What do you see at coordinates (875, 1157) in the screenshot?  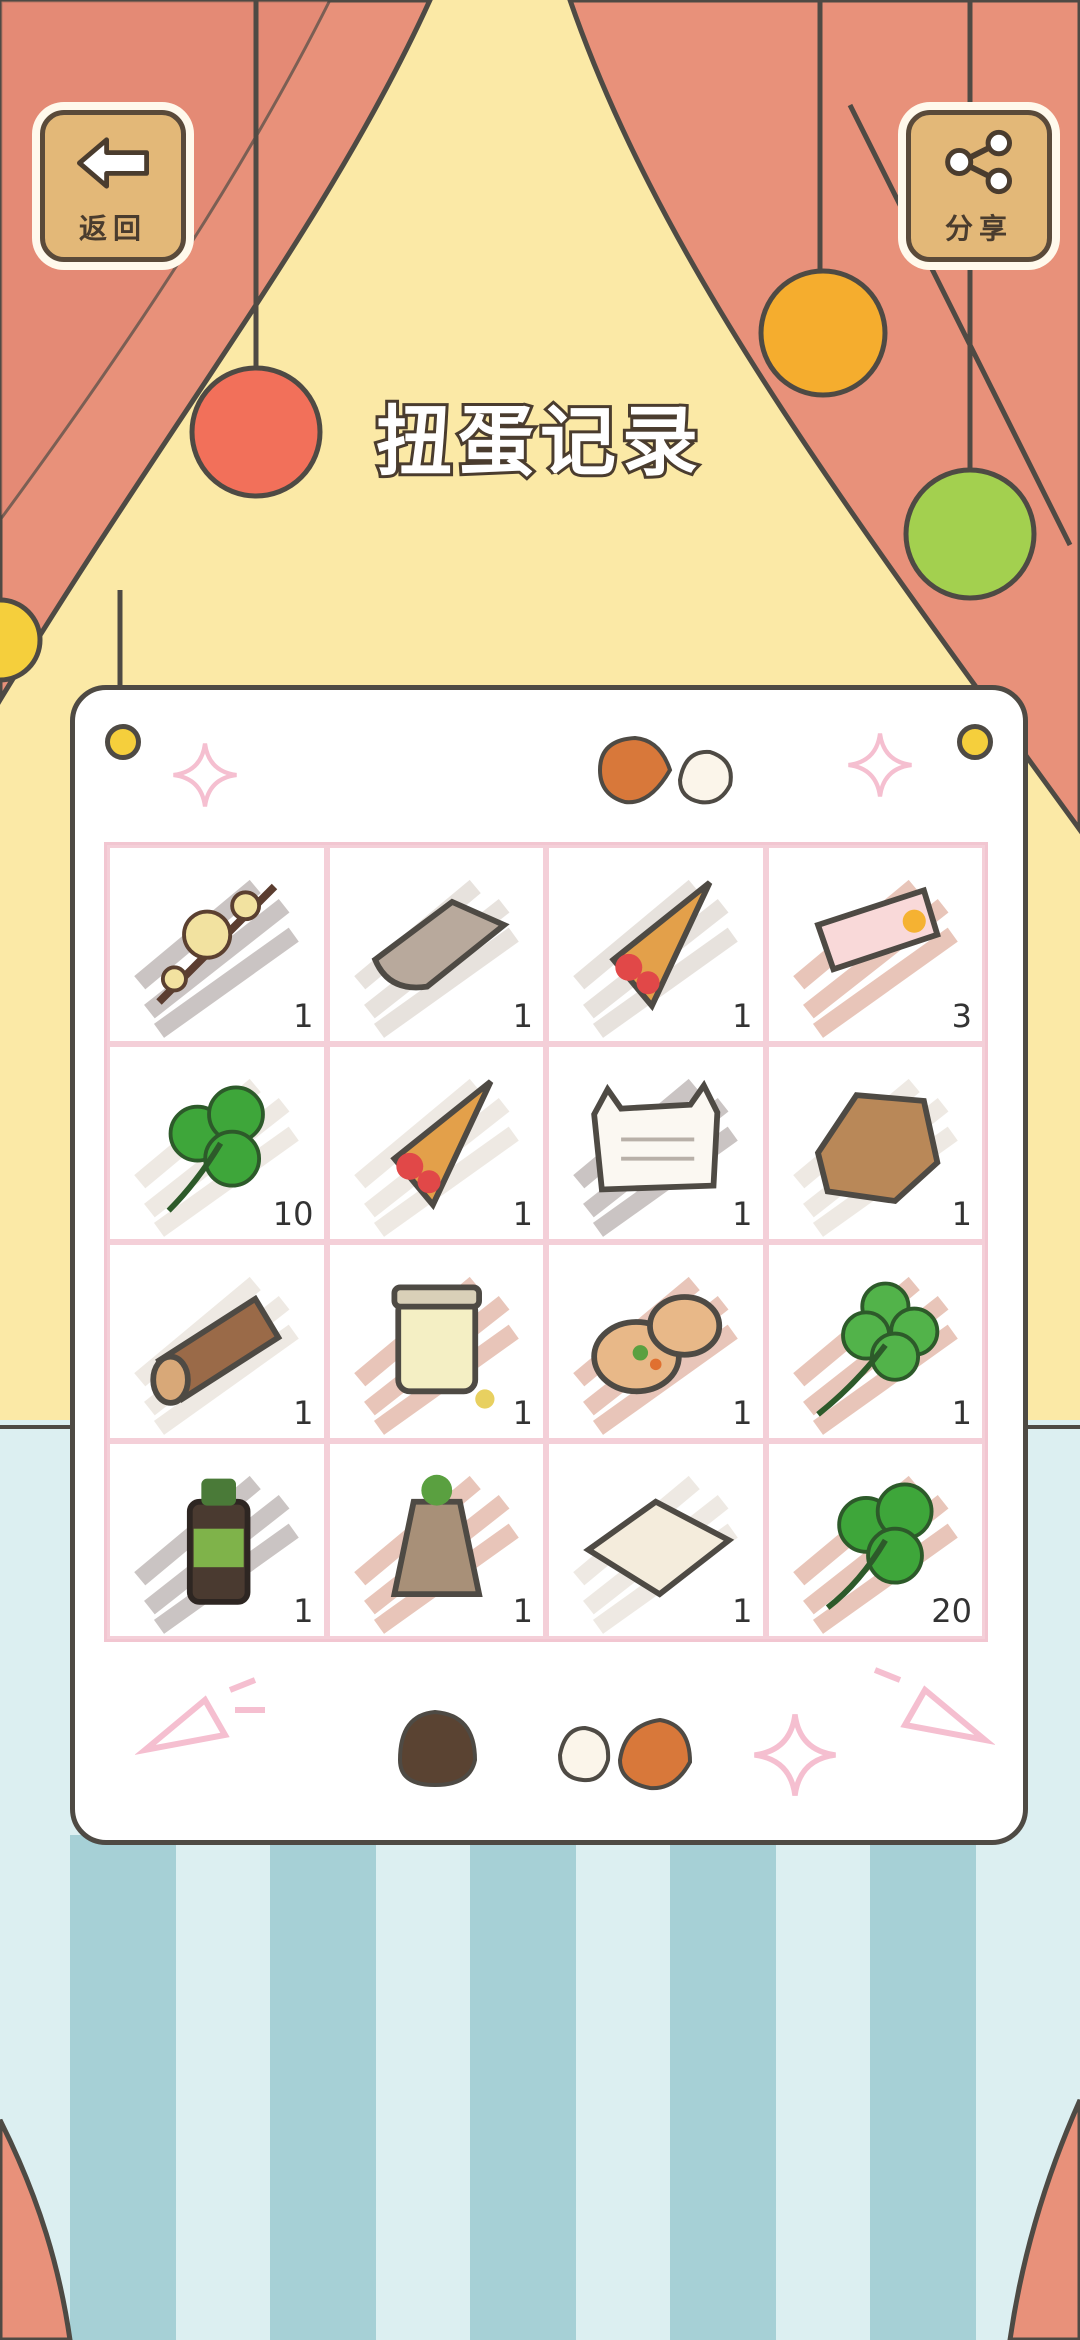 I see `wrapped-parcel-icon` at bounding box center [875, 1157].